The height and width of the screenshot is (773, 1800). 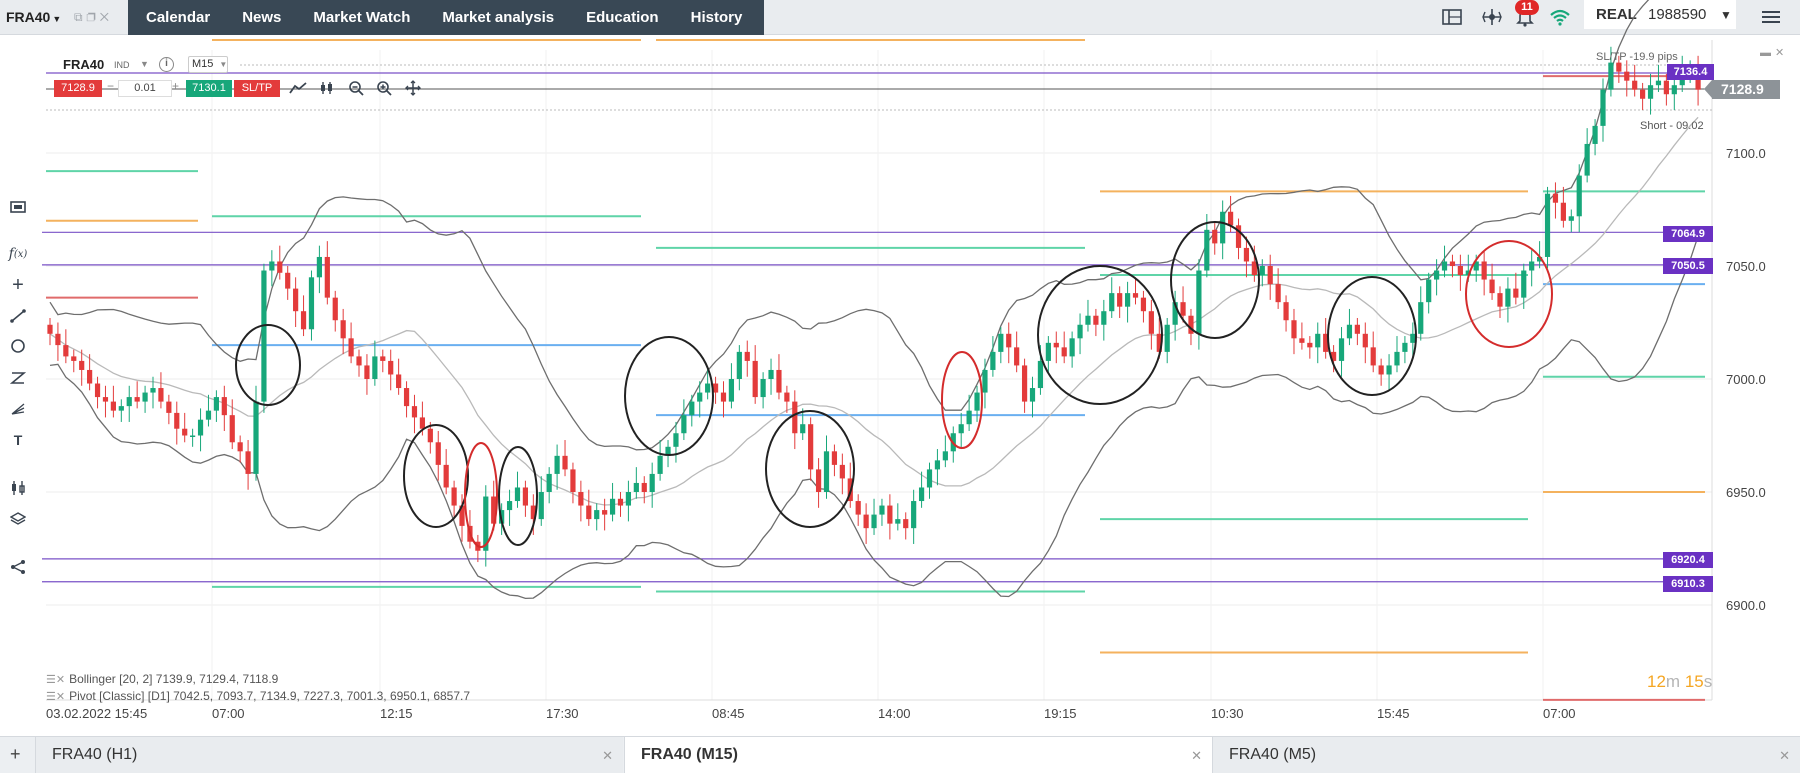 What do you see at coordinates (257, 88) in the screenshot?
I see `sltp-button: SL/TP` at bounding box center [257, 88].